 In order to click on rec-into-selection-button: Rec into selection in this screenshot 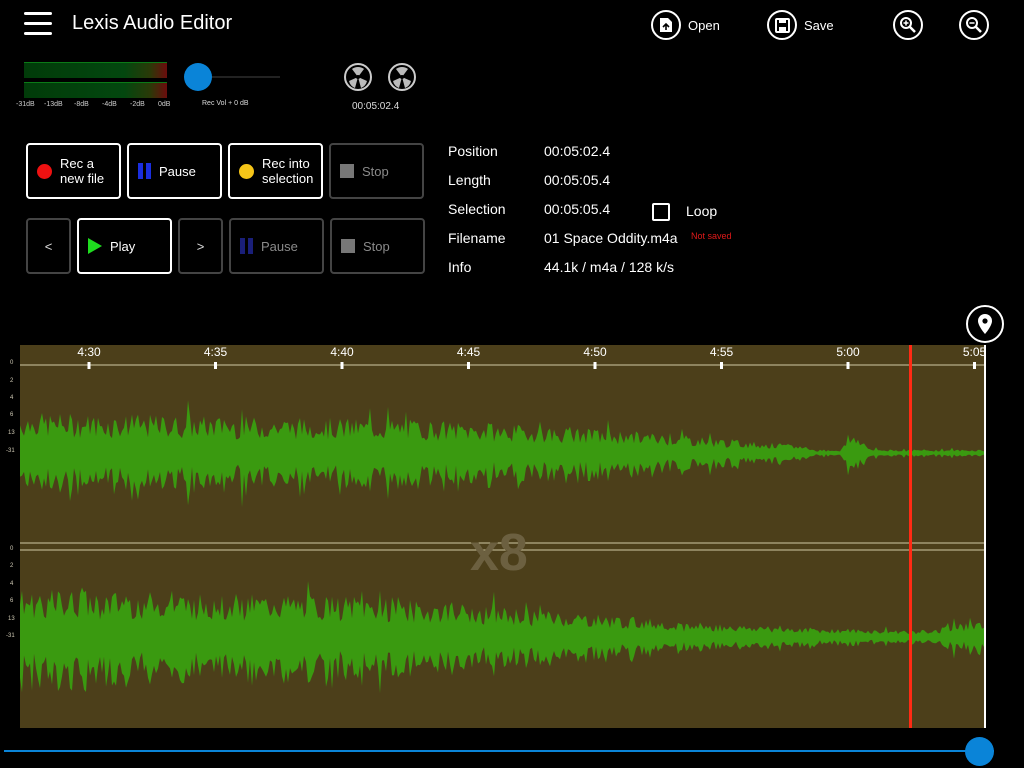, I will do `click(275, 171)`.